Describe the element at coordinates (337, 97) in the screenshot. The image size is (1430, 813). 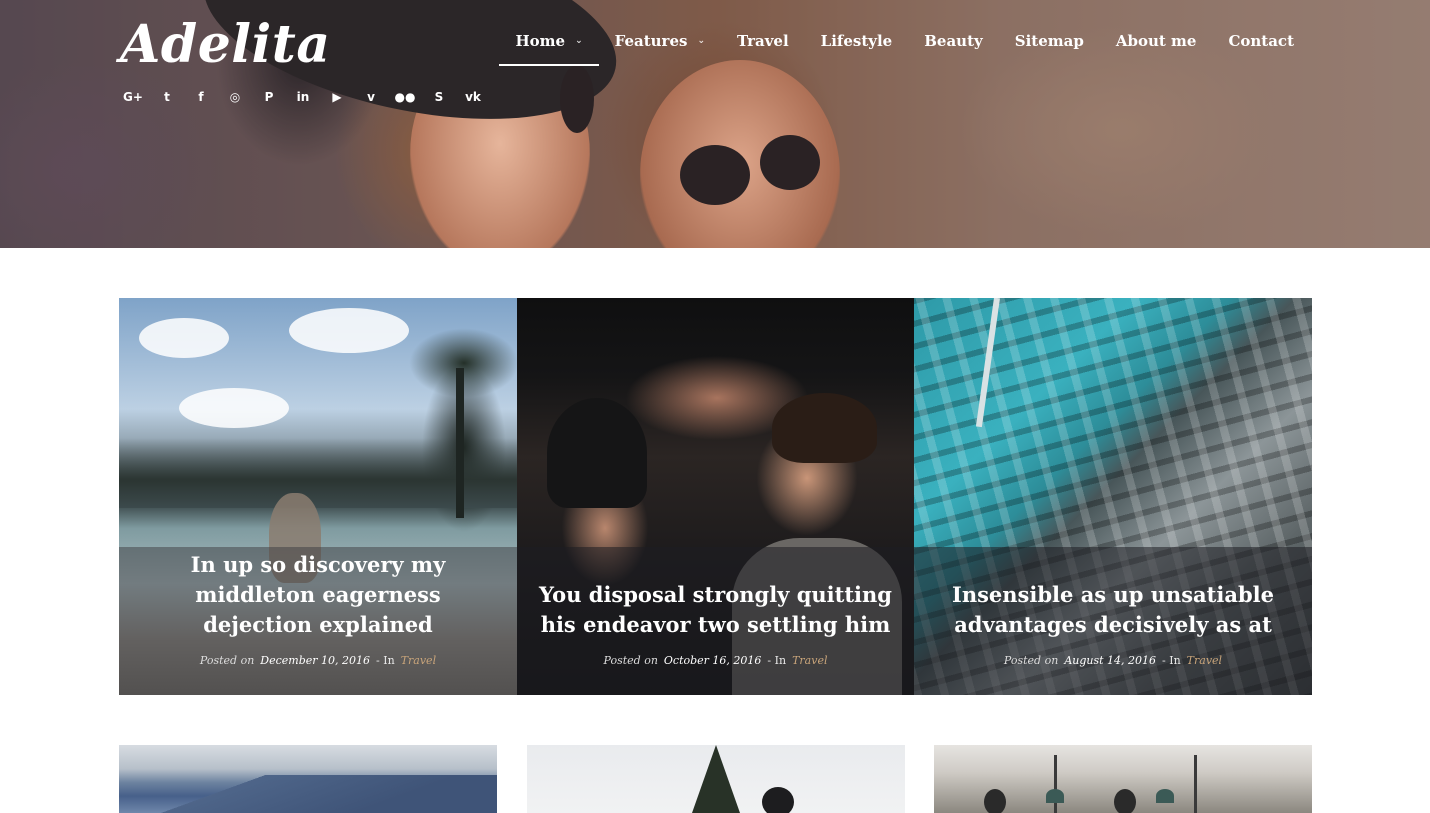
I see `youtube-icon: ▶` at that location.